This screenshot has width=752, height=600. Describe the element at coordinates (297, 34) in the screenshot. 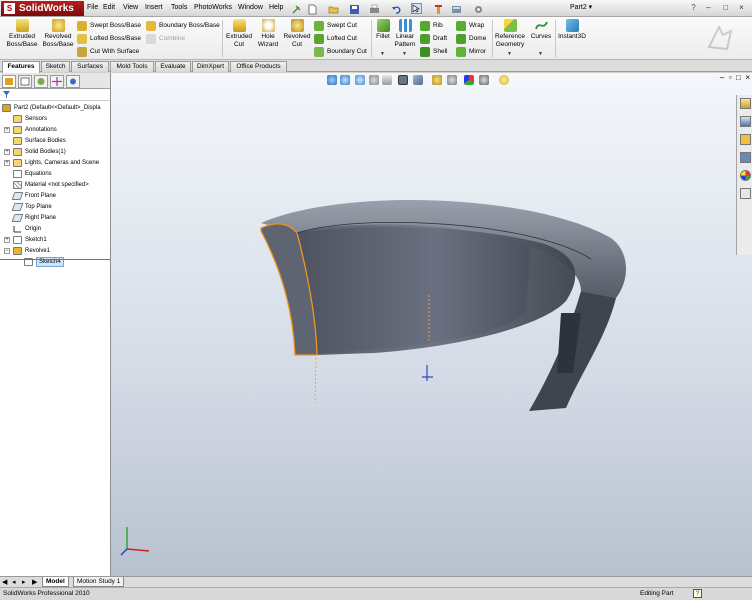

I see `revolved-cut-button: Revolved Cut` at that location.